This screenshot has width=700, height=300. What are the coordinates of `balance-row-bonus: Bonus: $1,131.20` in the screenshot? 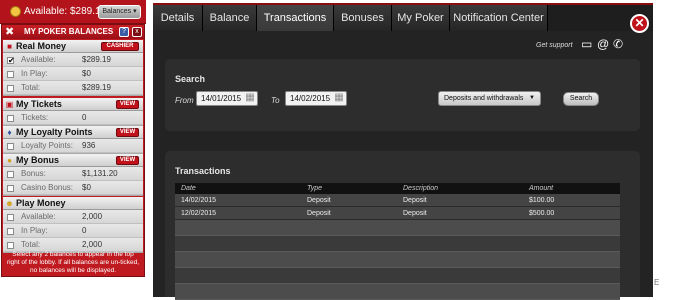 It's located at (73, 174).